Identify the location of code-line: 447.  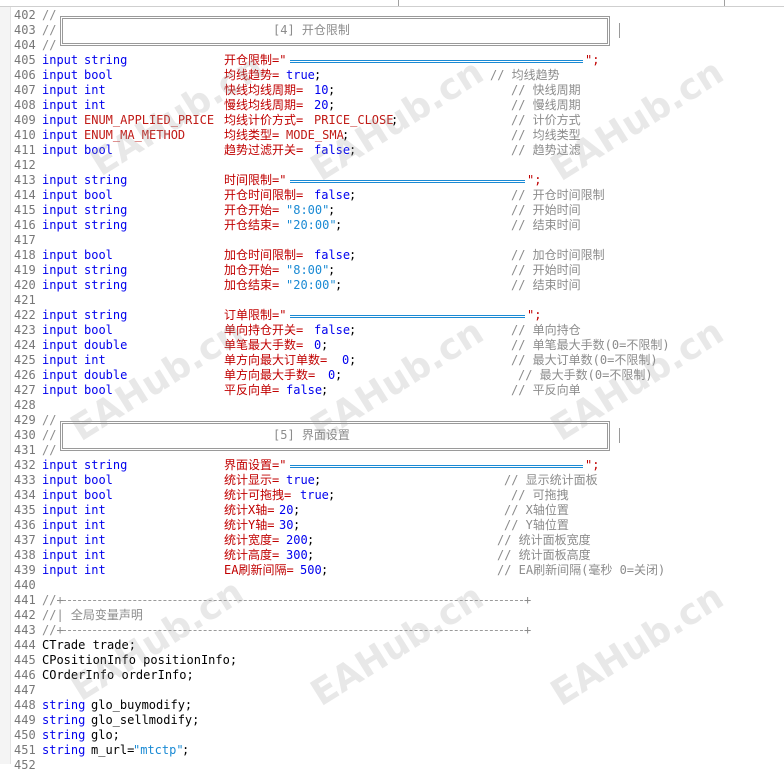
(392, 690).